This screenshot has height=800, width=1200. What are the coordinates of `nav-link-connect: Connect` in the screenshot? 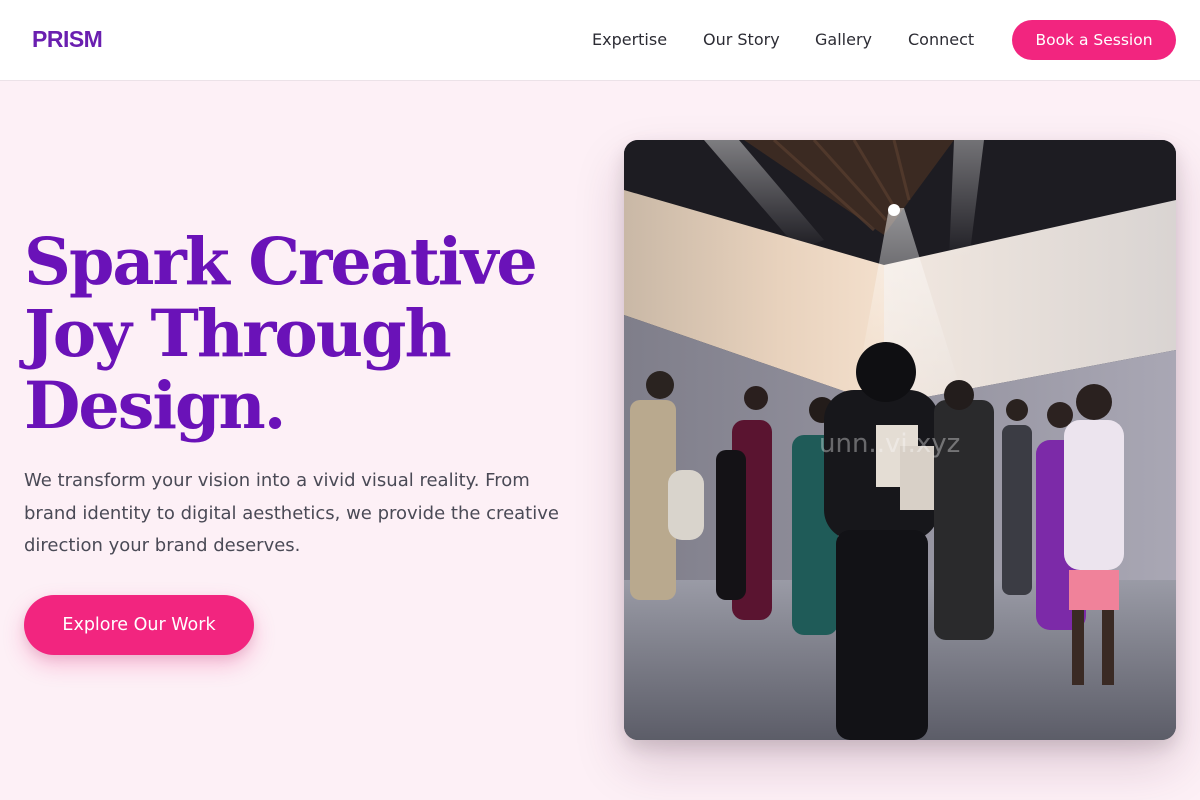 It's located at (941, 39).